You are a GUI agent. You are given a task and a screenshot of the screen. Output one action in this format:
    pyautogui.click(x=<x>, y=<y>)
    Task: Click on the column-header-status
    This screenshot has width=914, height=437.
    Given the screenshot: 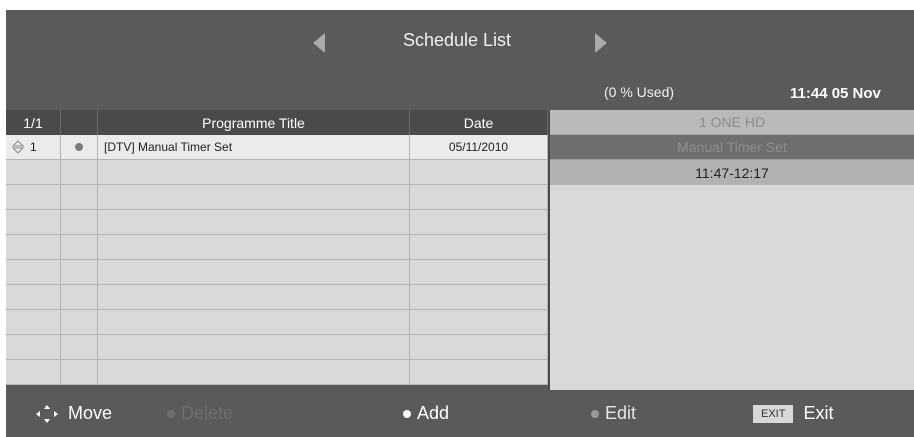 What is the action you would take?
    pyautogui.click(x=79, y=122)
    